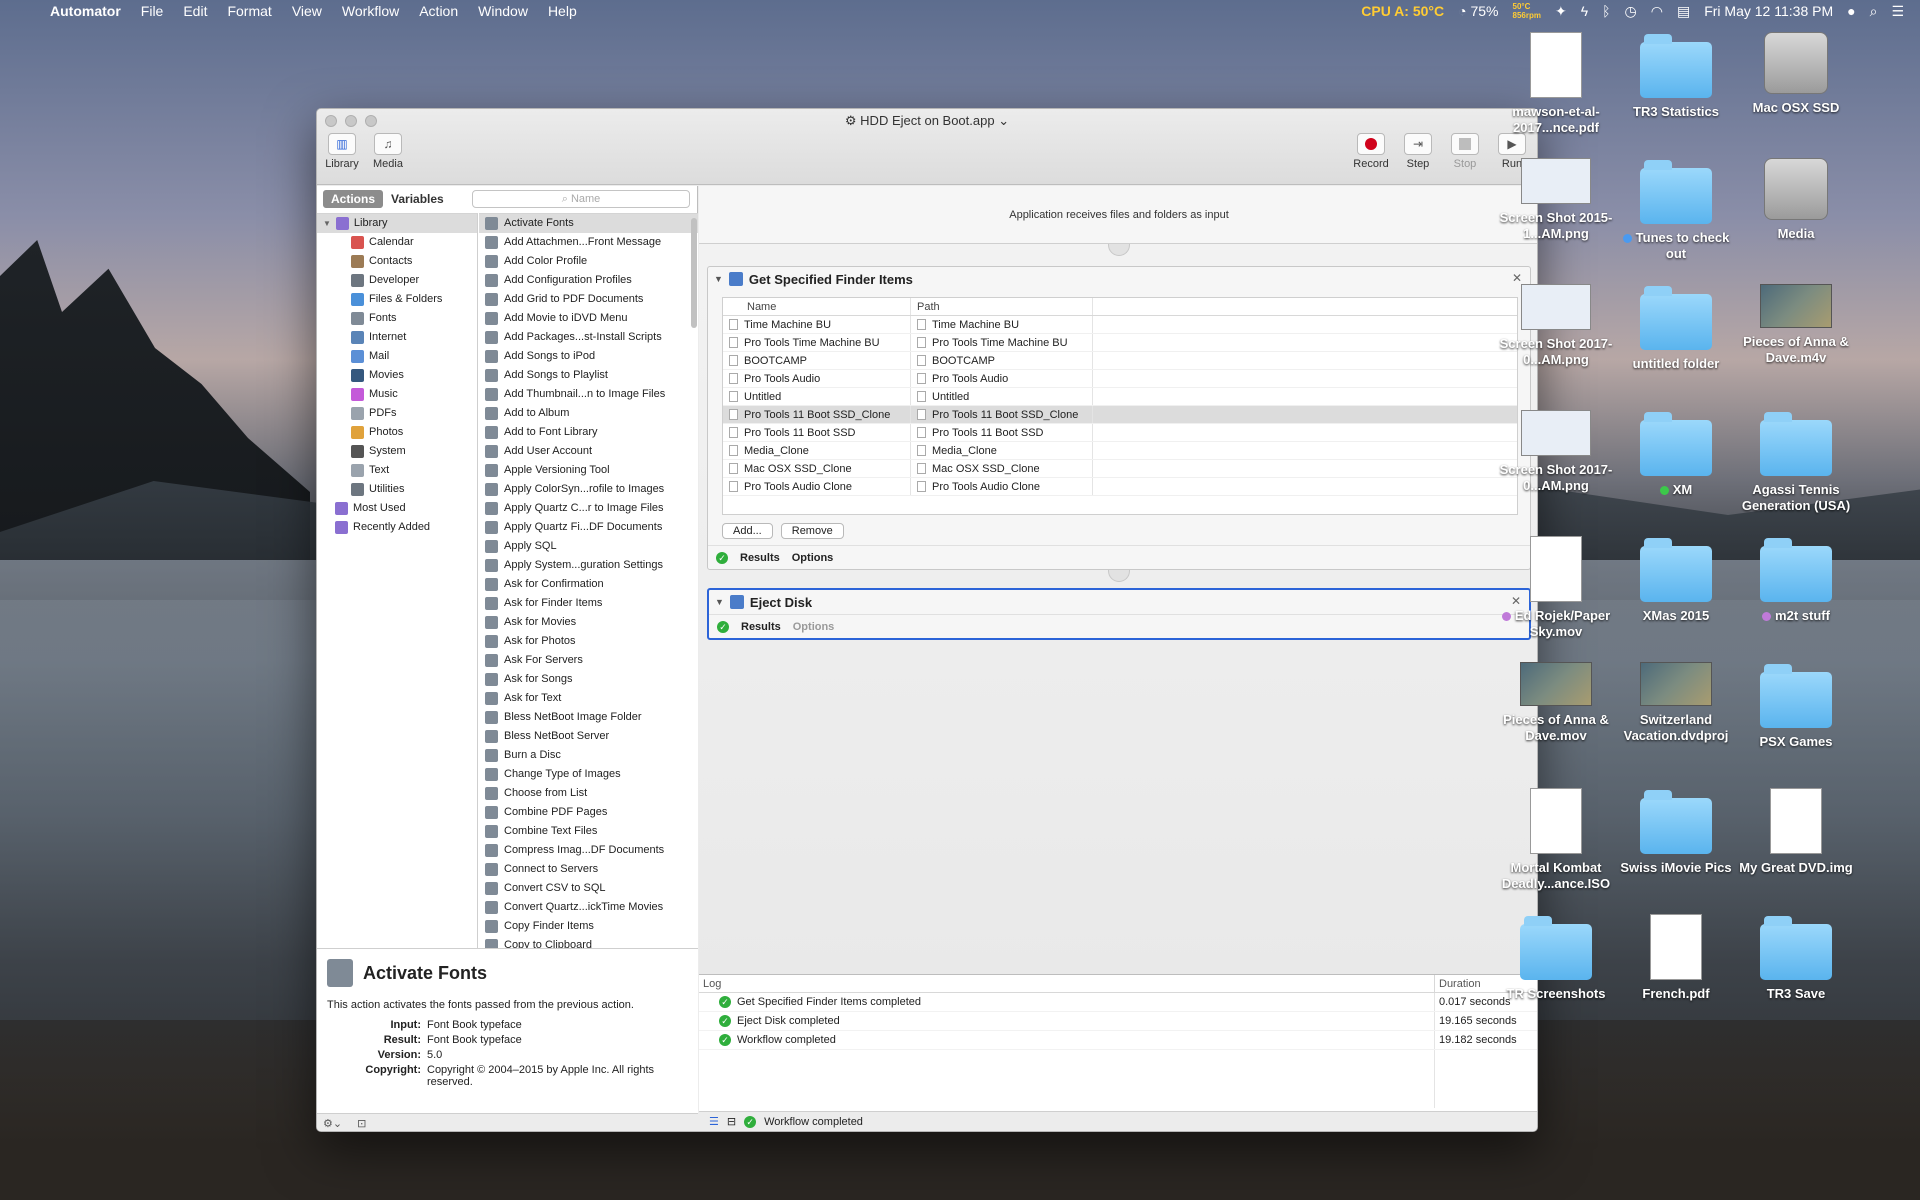  I want to click on library-item: Photos, so click(397, 432).